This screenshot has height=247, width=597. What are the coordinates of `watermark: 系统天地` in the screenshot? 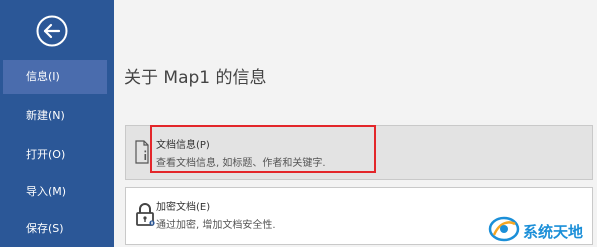 It's located at (541, 229).